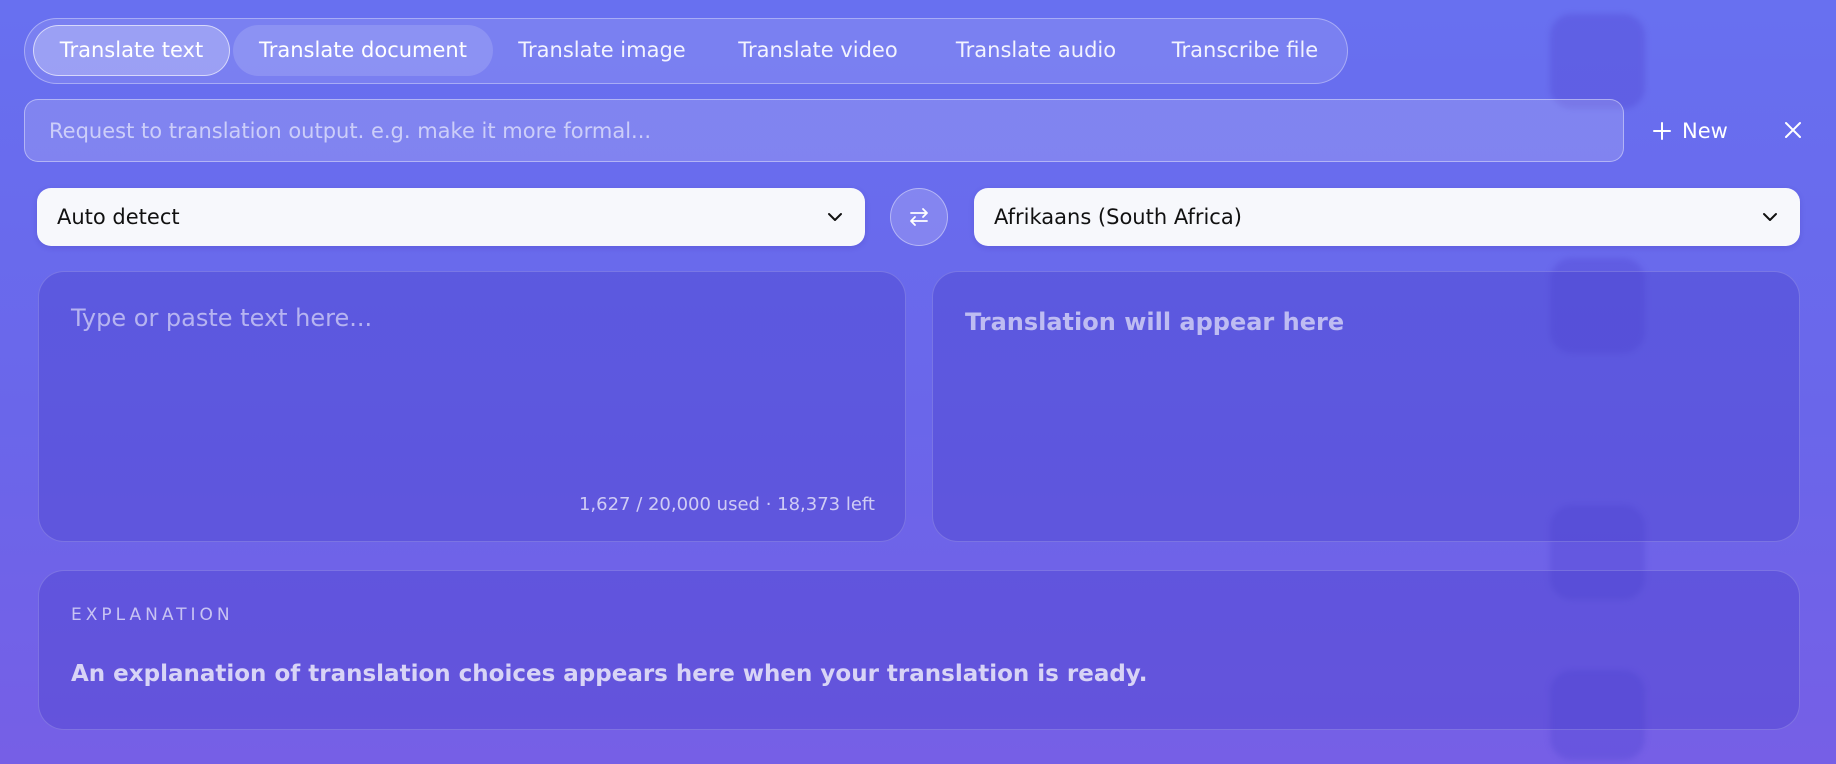 This screenshot has width=1836, height=764. Describe the element at coordinates (824, 130) in the screenshot. I see `request-input` at that location.